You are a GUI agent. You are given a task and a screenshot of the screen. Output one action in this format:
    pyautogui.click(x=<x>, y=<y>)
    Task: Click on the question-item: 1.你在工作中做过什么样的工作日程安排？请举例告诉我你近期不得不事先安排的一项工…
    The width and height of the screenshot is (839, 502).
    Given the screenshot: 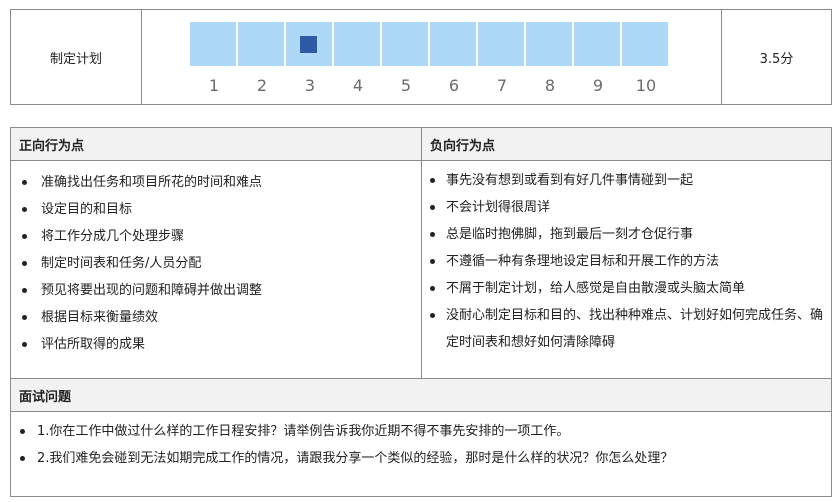 What is the action you would take?
    pyautogui.click(x=421, y=431)
    